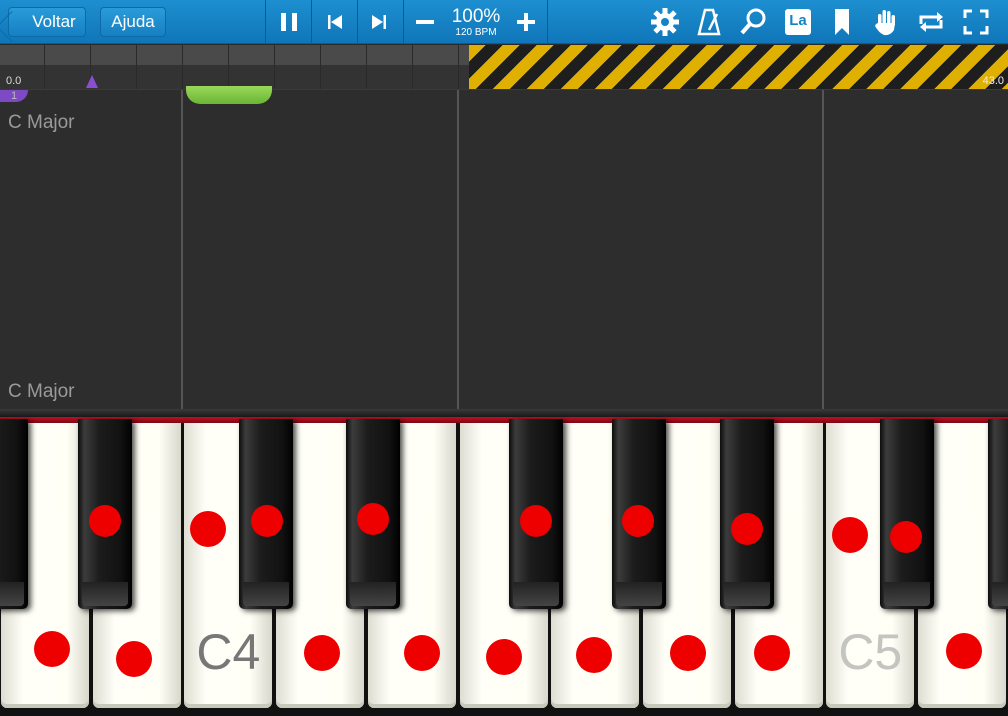 The width and height of the screenshot is (1008, 716). I want to click on pause-icon, so click(289, 22).